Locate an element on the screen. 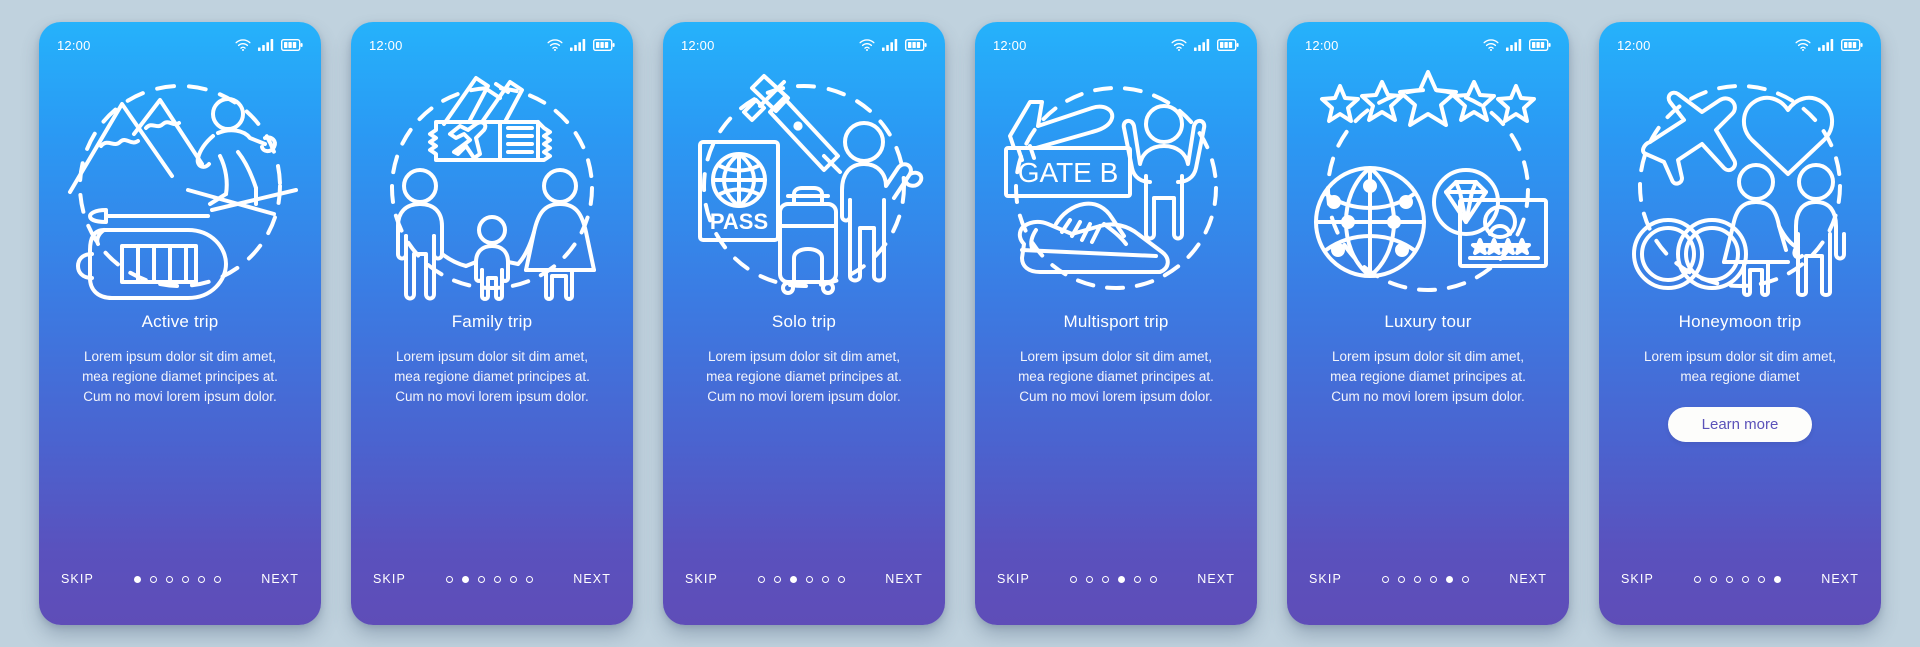 The height and width of the screenshot is (647, 1920). airplane-tickets-icon is located at coordinates (490, 119).